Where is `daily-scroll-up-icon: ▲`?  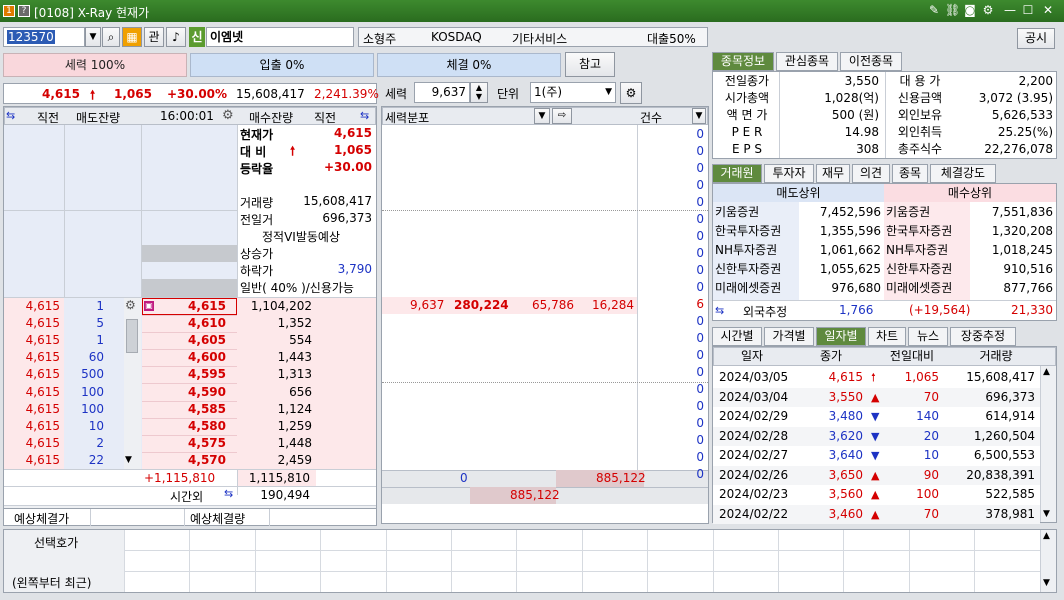 daily-scroll-up-icon: ▲ is located at coordinates (1046, 372).